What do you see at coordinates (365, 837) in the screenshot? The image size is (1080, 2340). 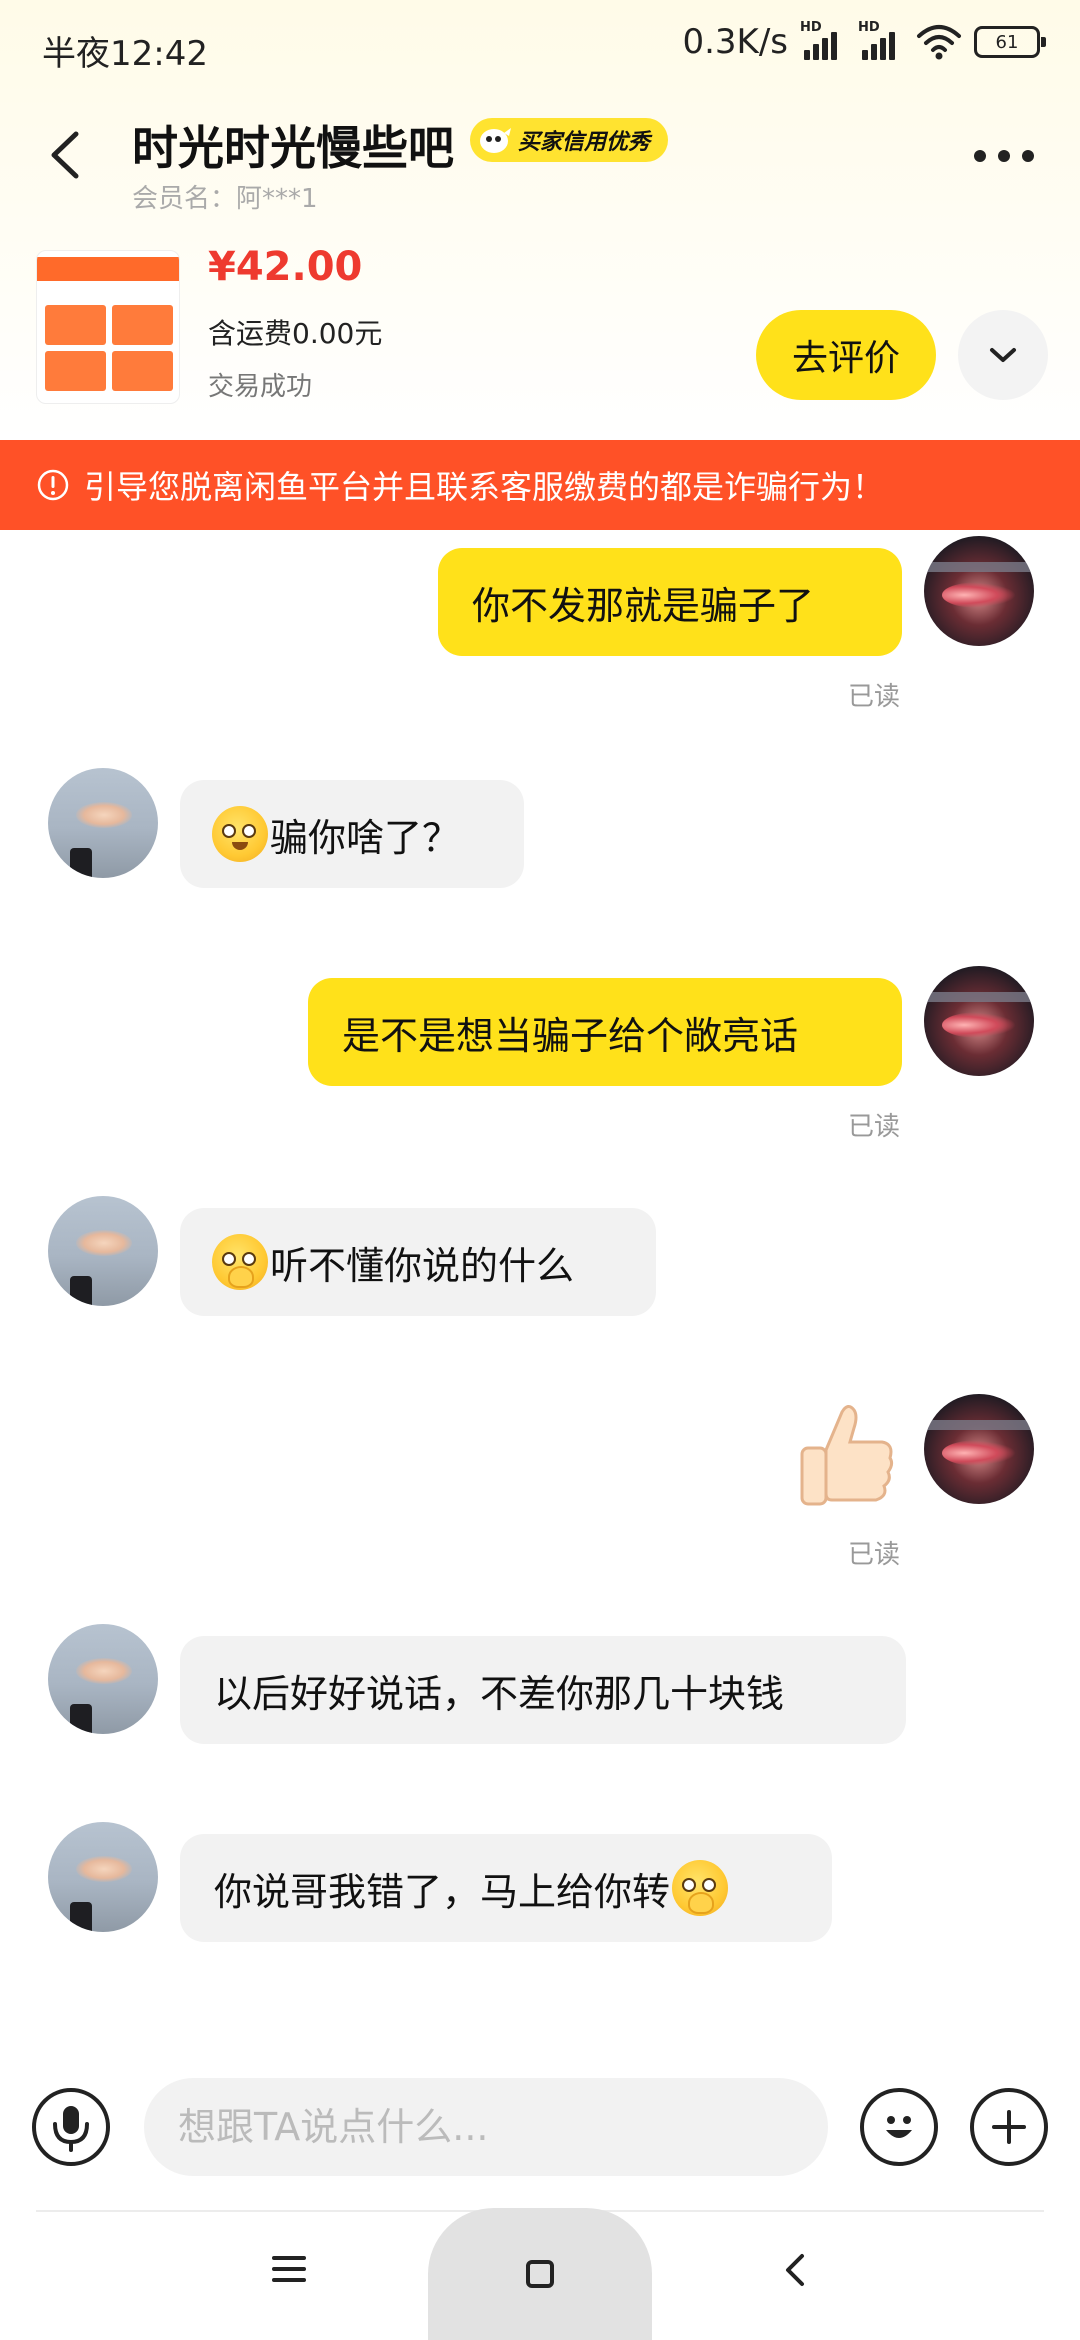 I see `message-text: 骗你啥了？` at bounding box center [365, 837].